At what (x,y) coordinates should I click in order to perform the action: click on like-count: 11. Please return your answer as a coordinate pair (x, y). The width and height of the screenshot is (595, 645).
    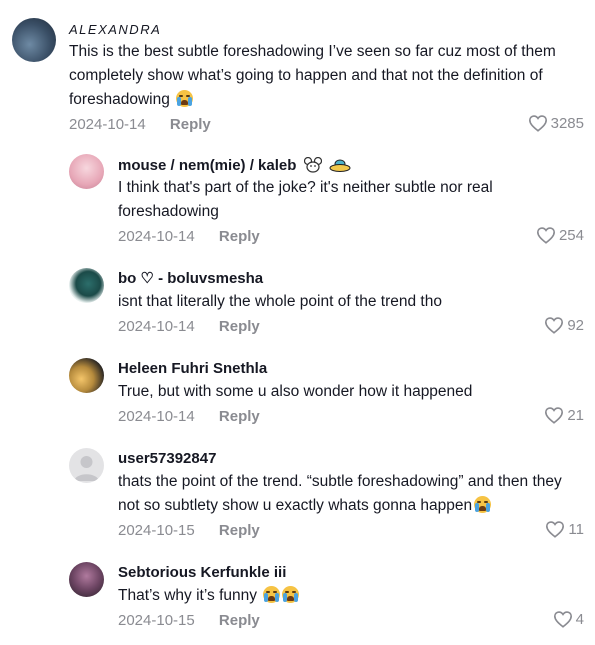
    Looking at the image, I should click on (576, 529).